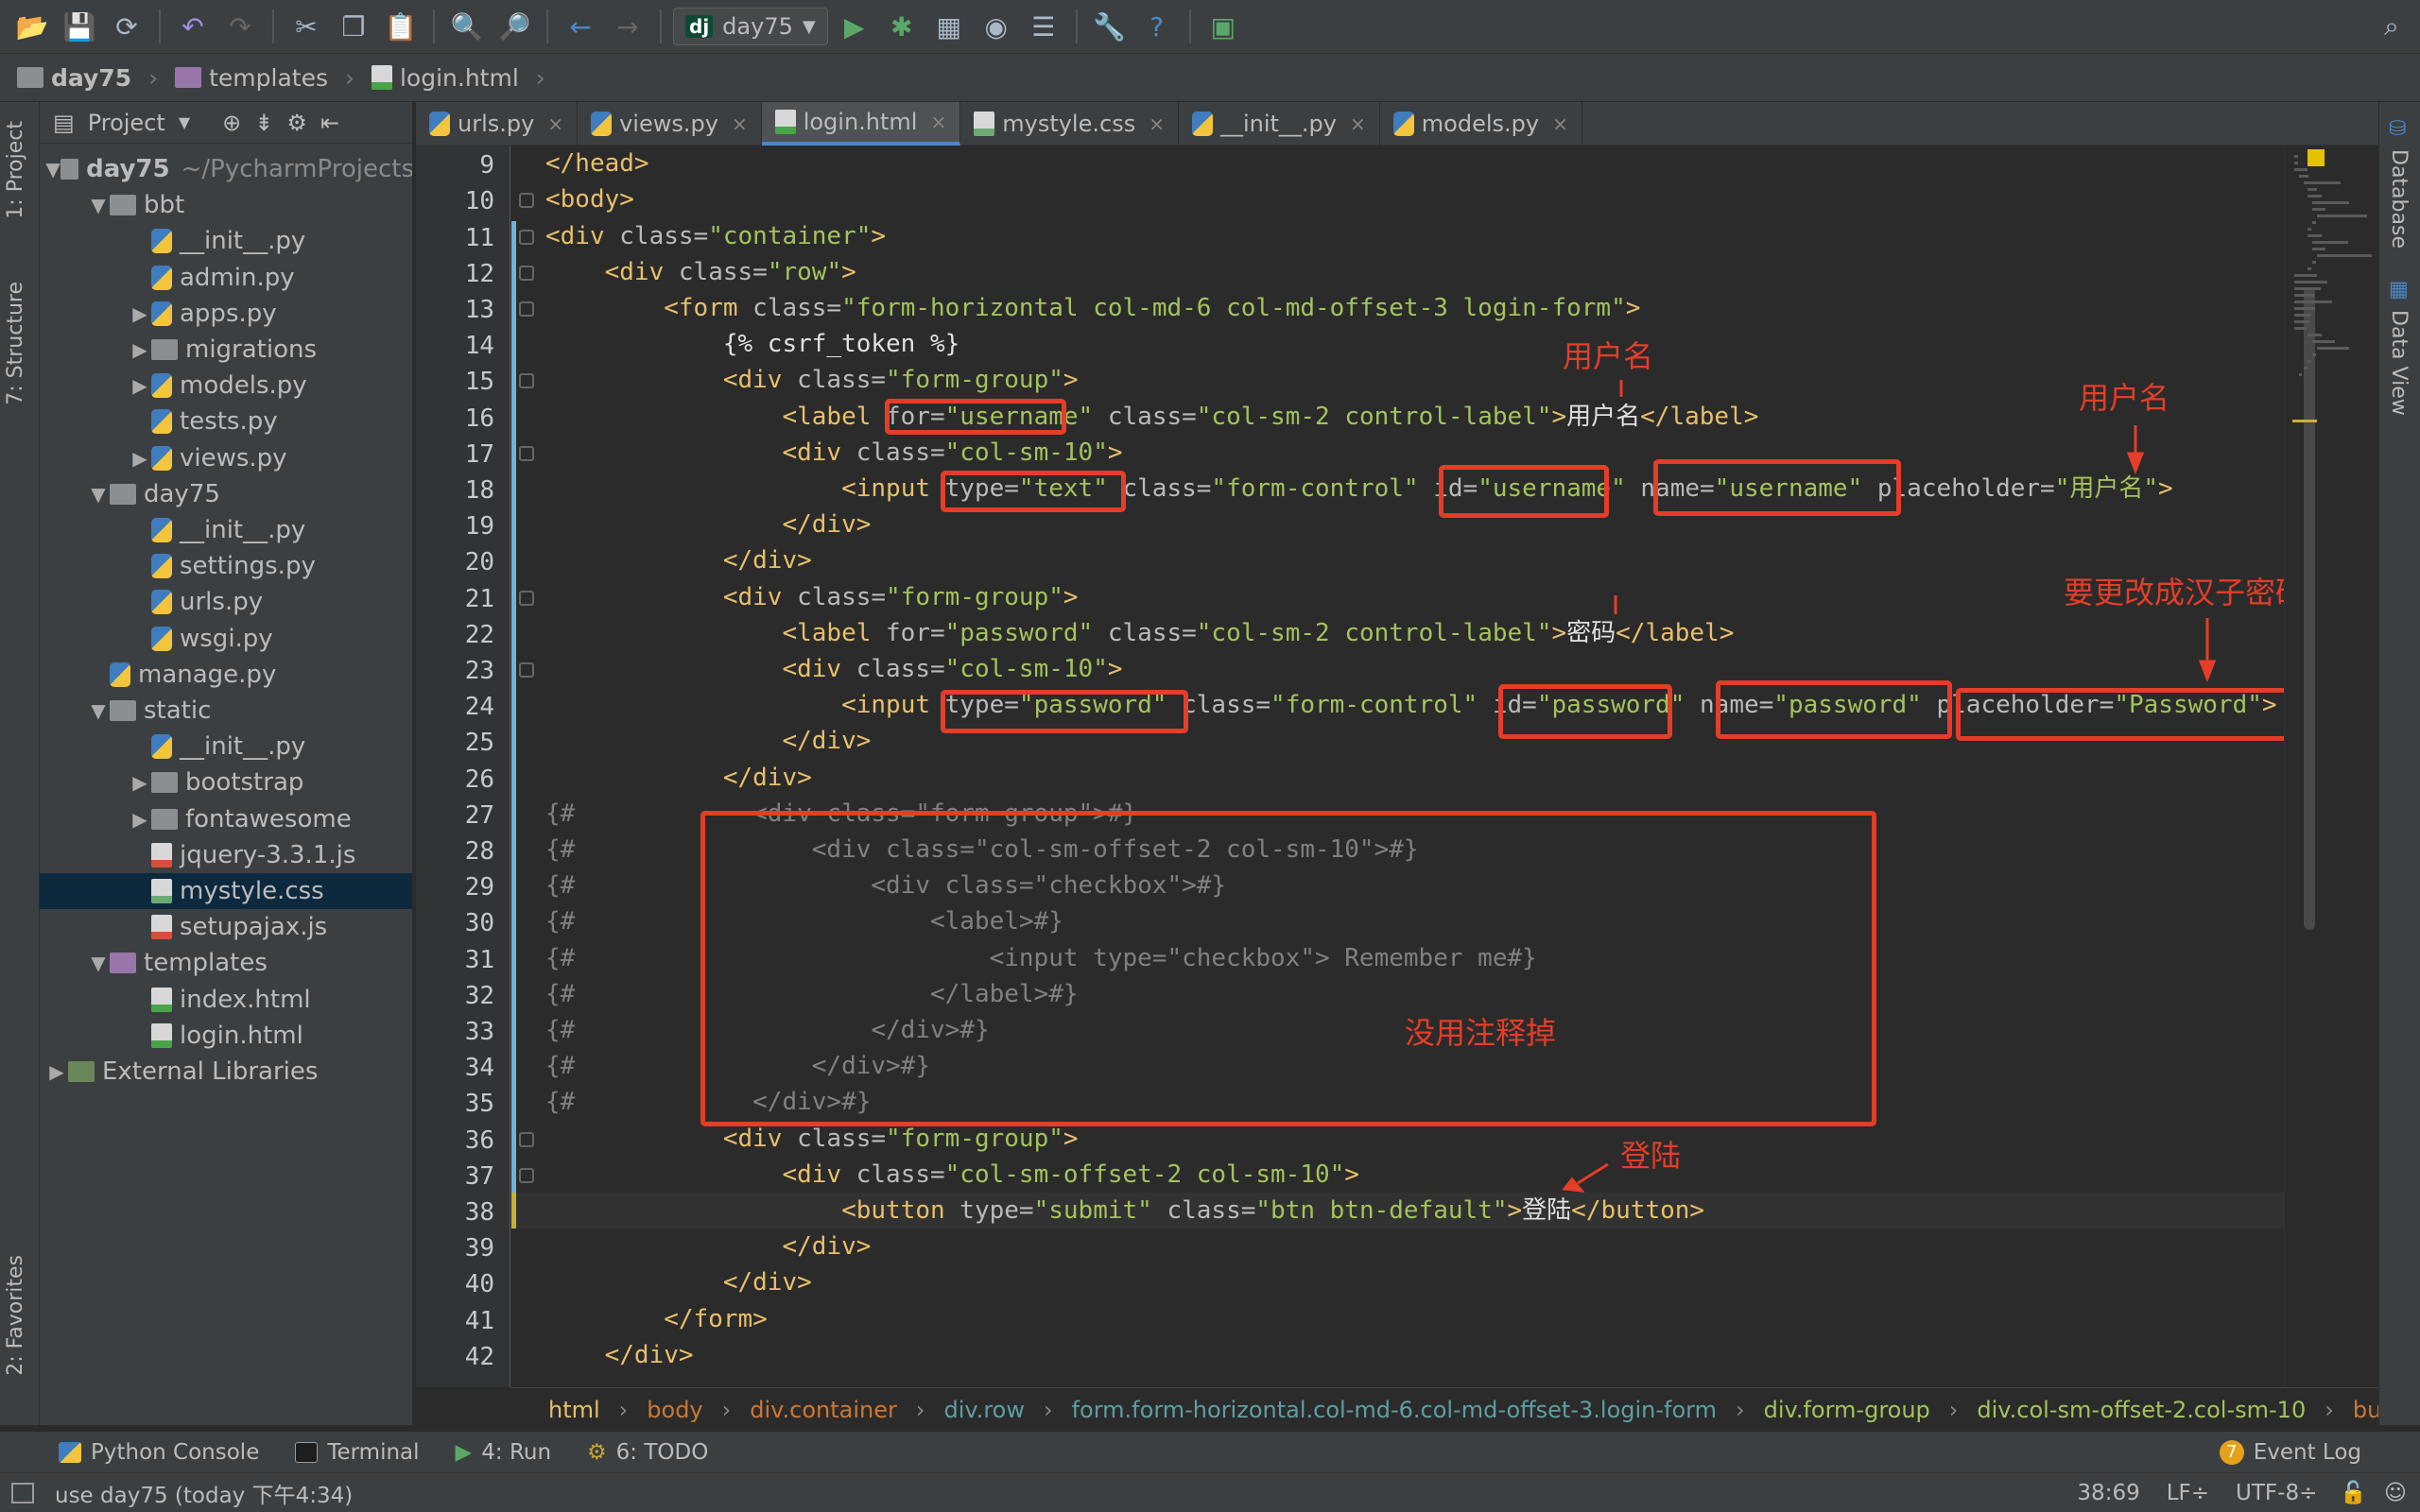 The image size is (2420, 1512). What do you see at coordinates (329, 123) in the screenshot?
I see `hide-panel-icon: ⇤` at bounding box center [329, 123].